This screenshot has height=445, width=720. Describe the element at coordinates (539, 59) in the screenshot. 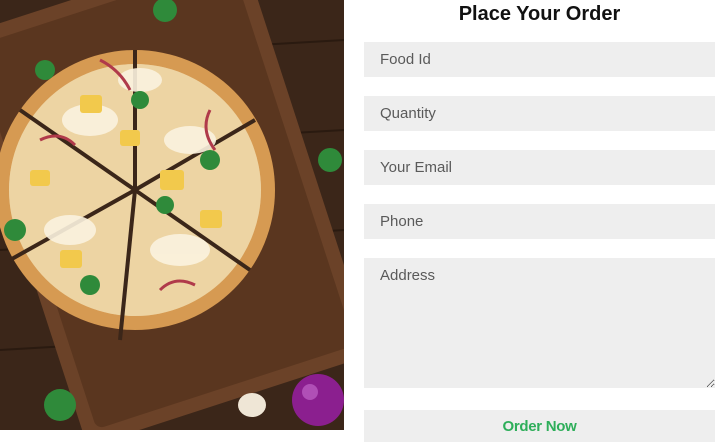

I see `food-id-input` at that location.